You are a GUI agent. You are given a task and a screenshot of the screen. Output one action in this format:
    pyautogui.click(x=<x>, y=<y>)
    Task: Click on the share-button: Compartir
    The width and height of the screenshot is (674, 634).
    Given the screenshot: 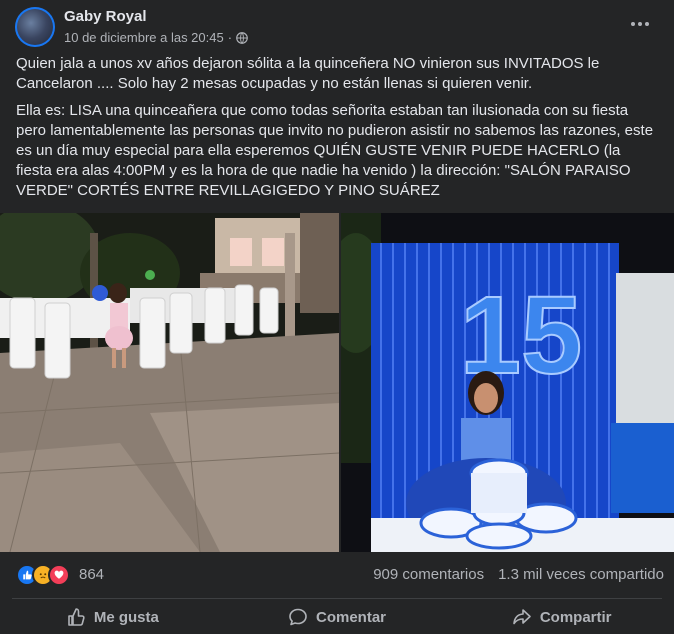 What is the action you would take?
    pyautogui.click(x=561, y=617)
    